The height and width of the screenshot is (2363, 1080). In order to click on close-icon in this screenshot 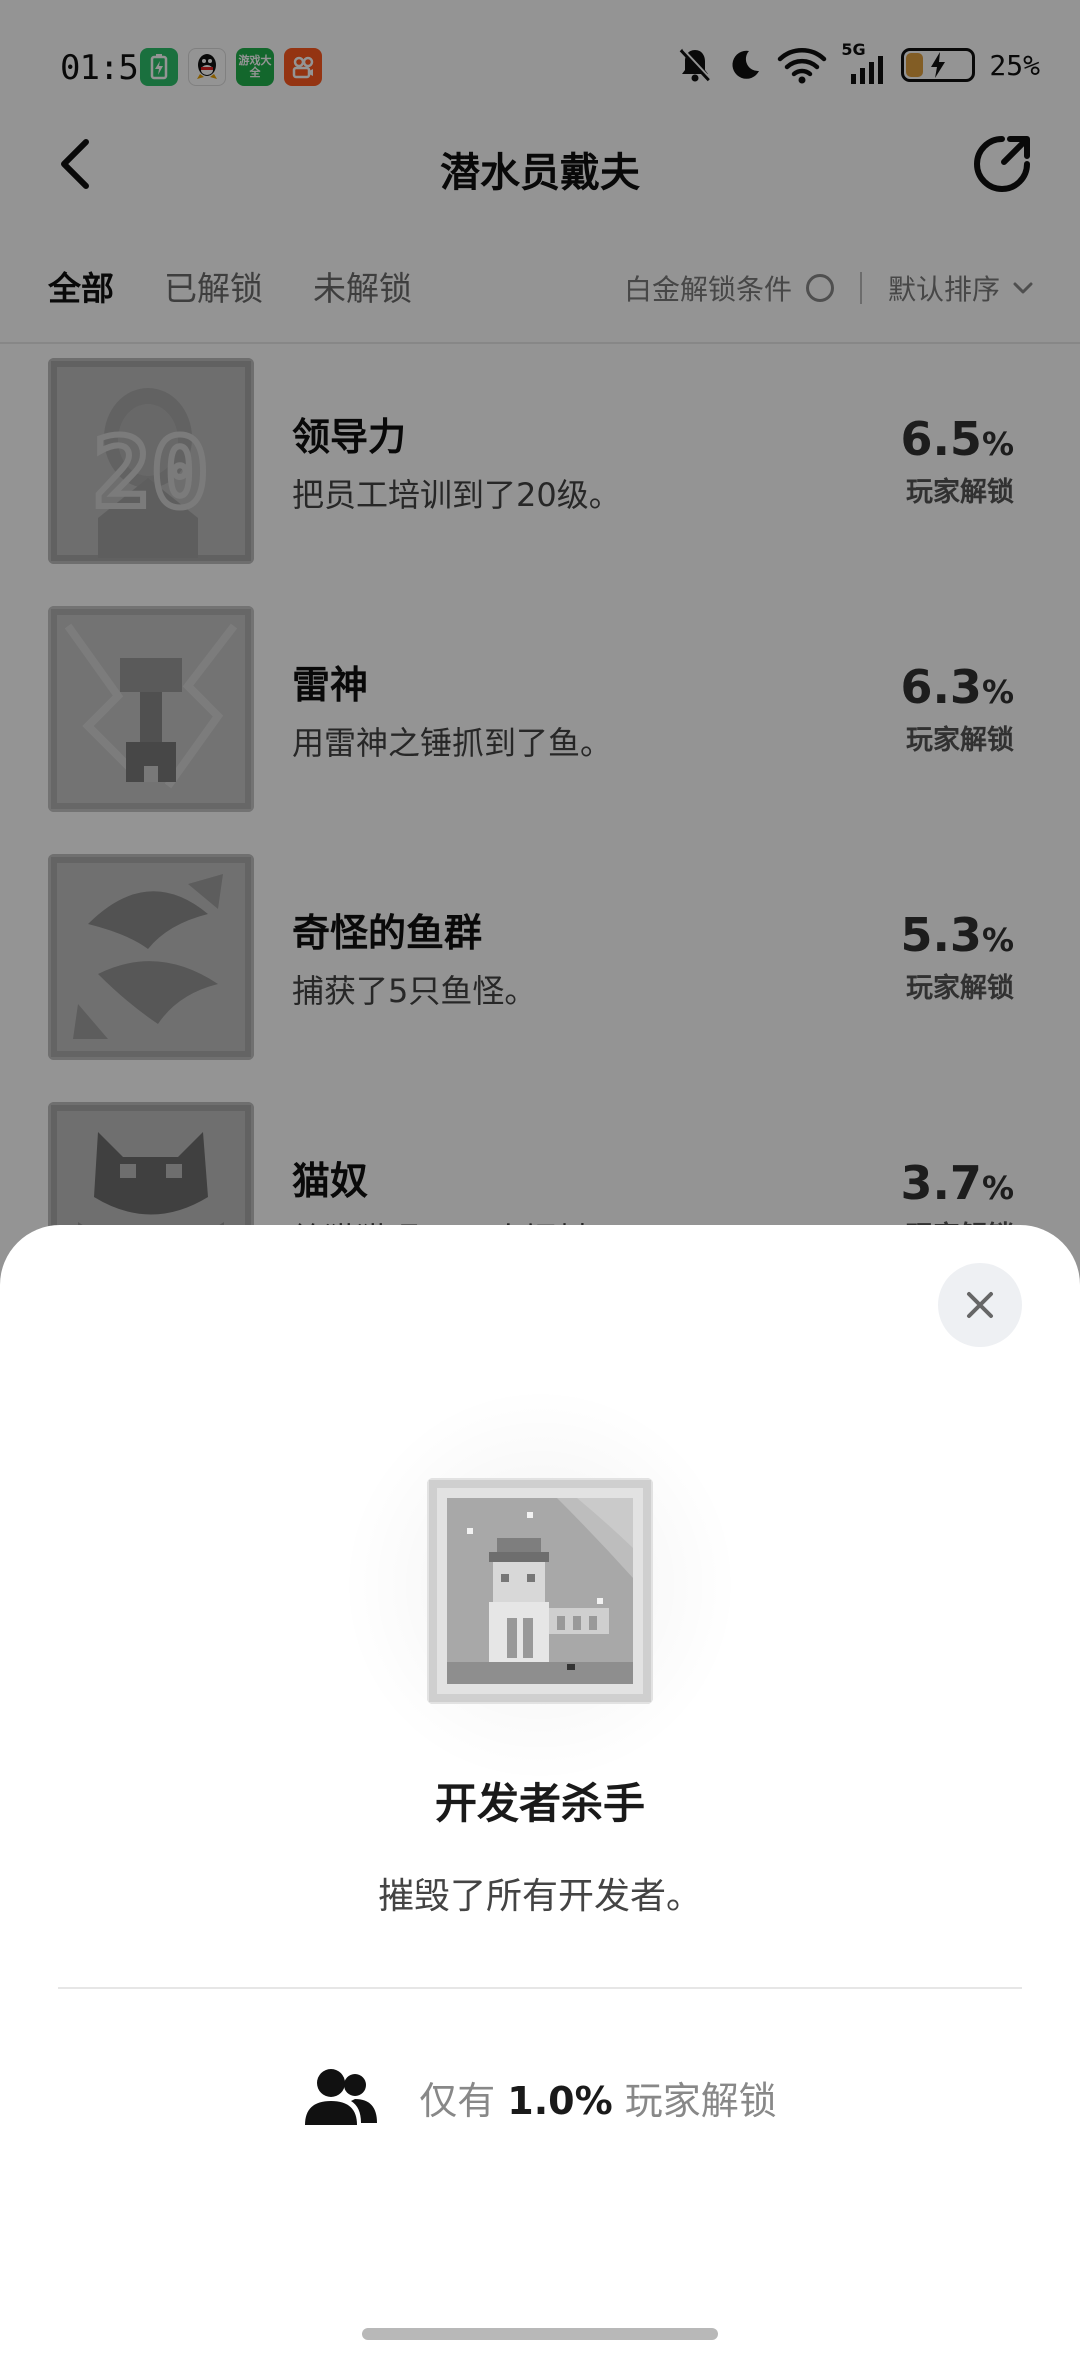, I will do `click(980, 1305)`.